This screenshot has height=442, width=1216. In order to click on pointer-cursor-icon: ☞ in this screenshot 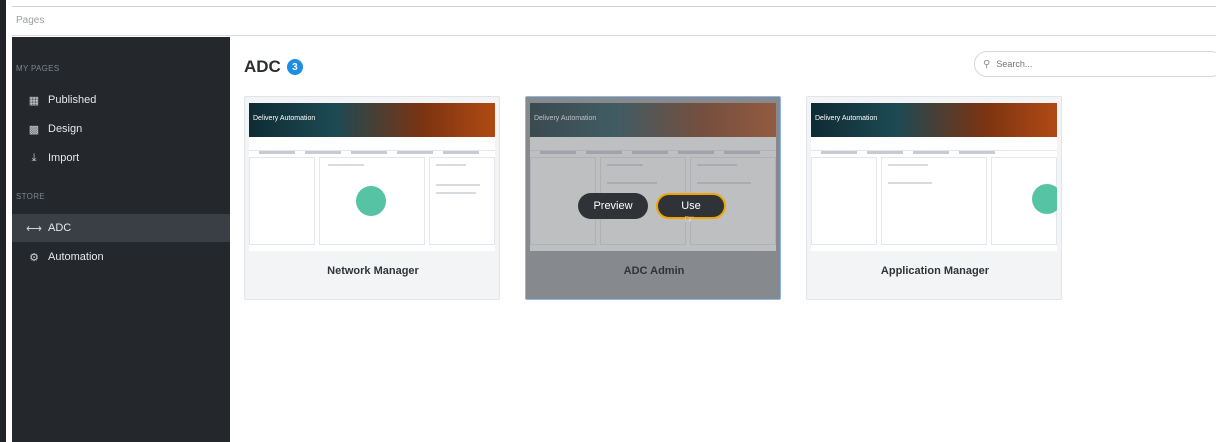, I will do `click(689, 219)`.